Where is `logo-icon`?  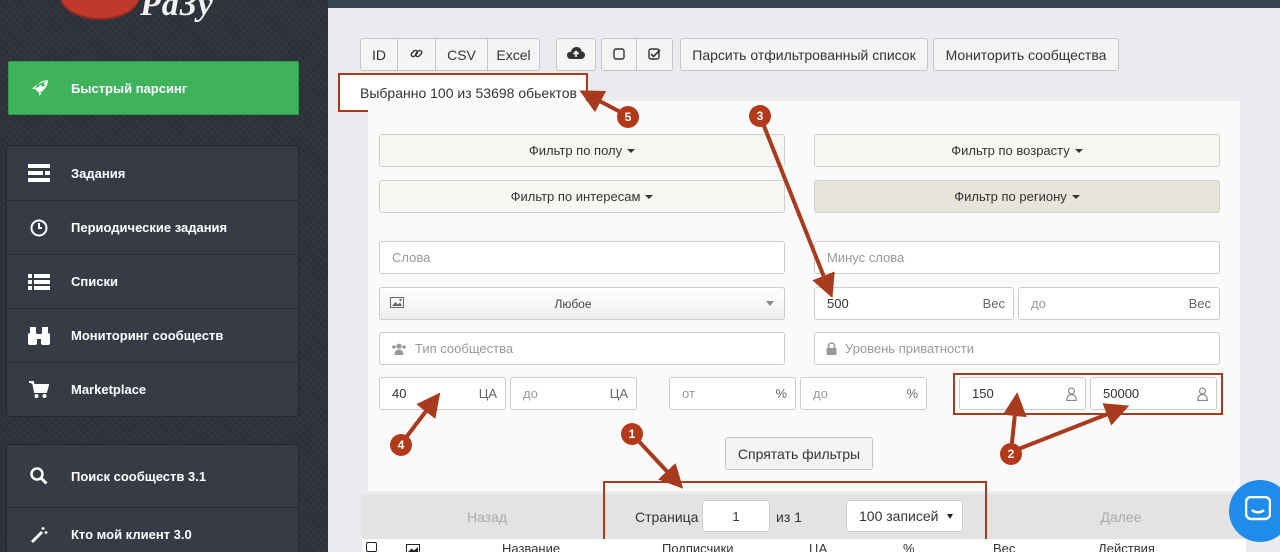
logo-icon is located at coordinates (100, 9).